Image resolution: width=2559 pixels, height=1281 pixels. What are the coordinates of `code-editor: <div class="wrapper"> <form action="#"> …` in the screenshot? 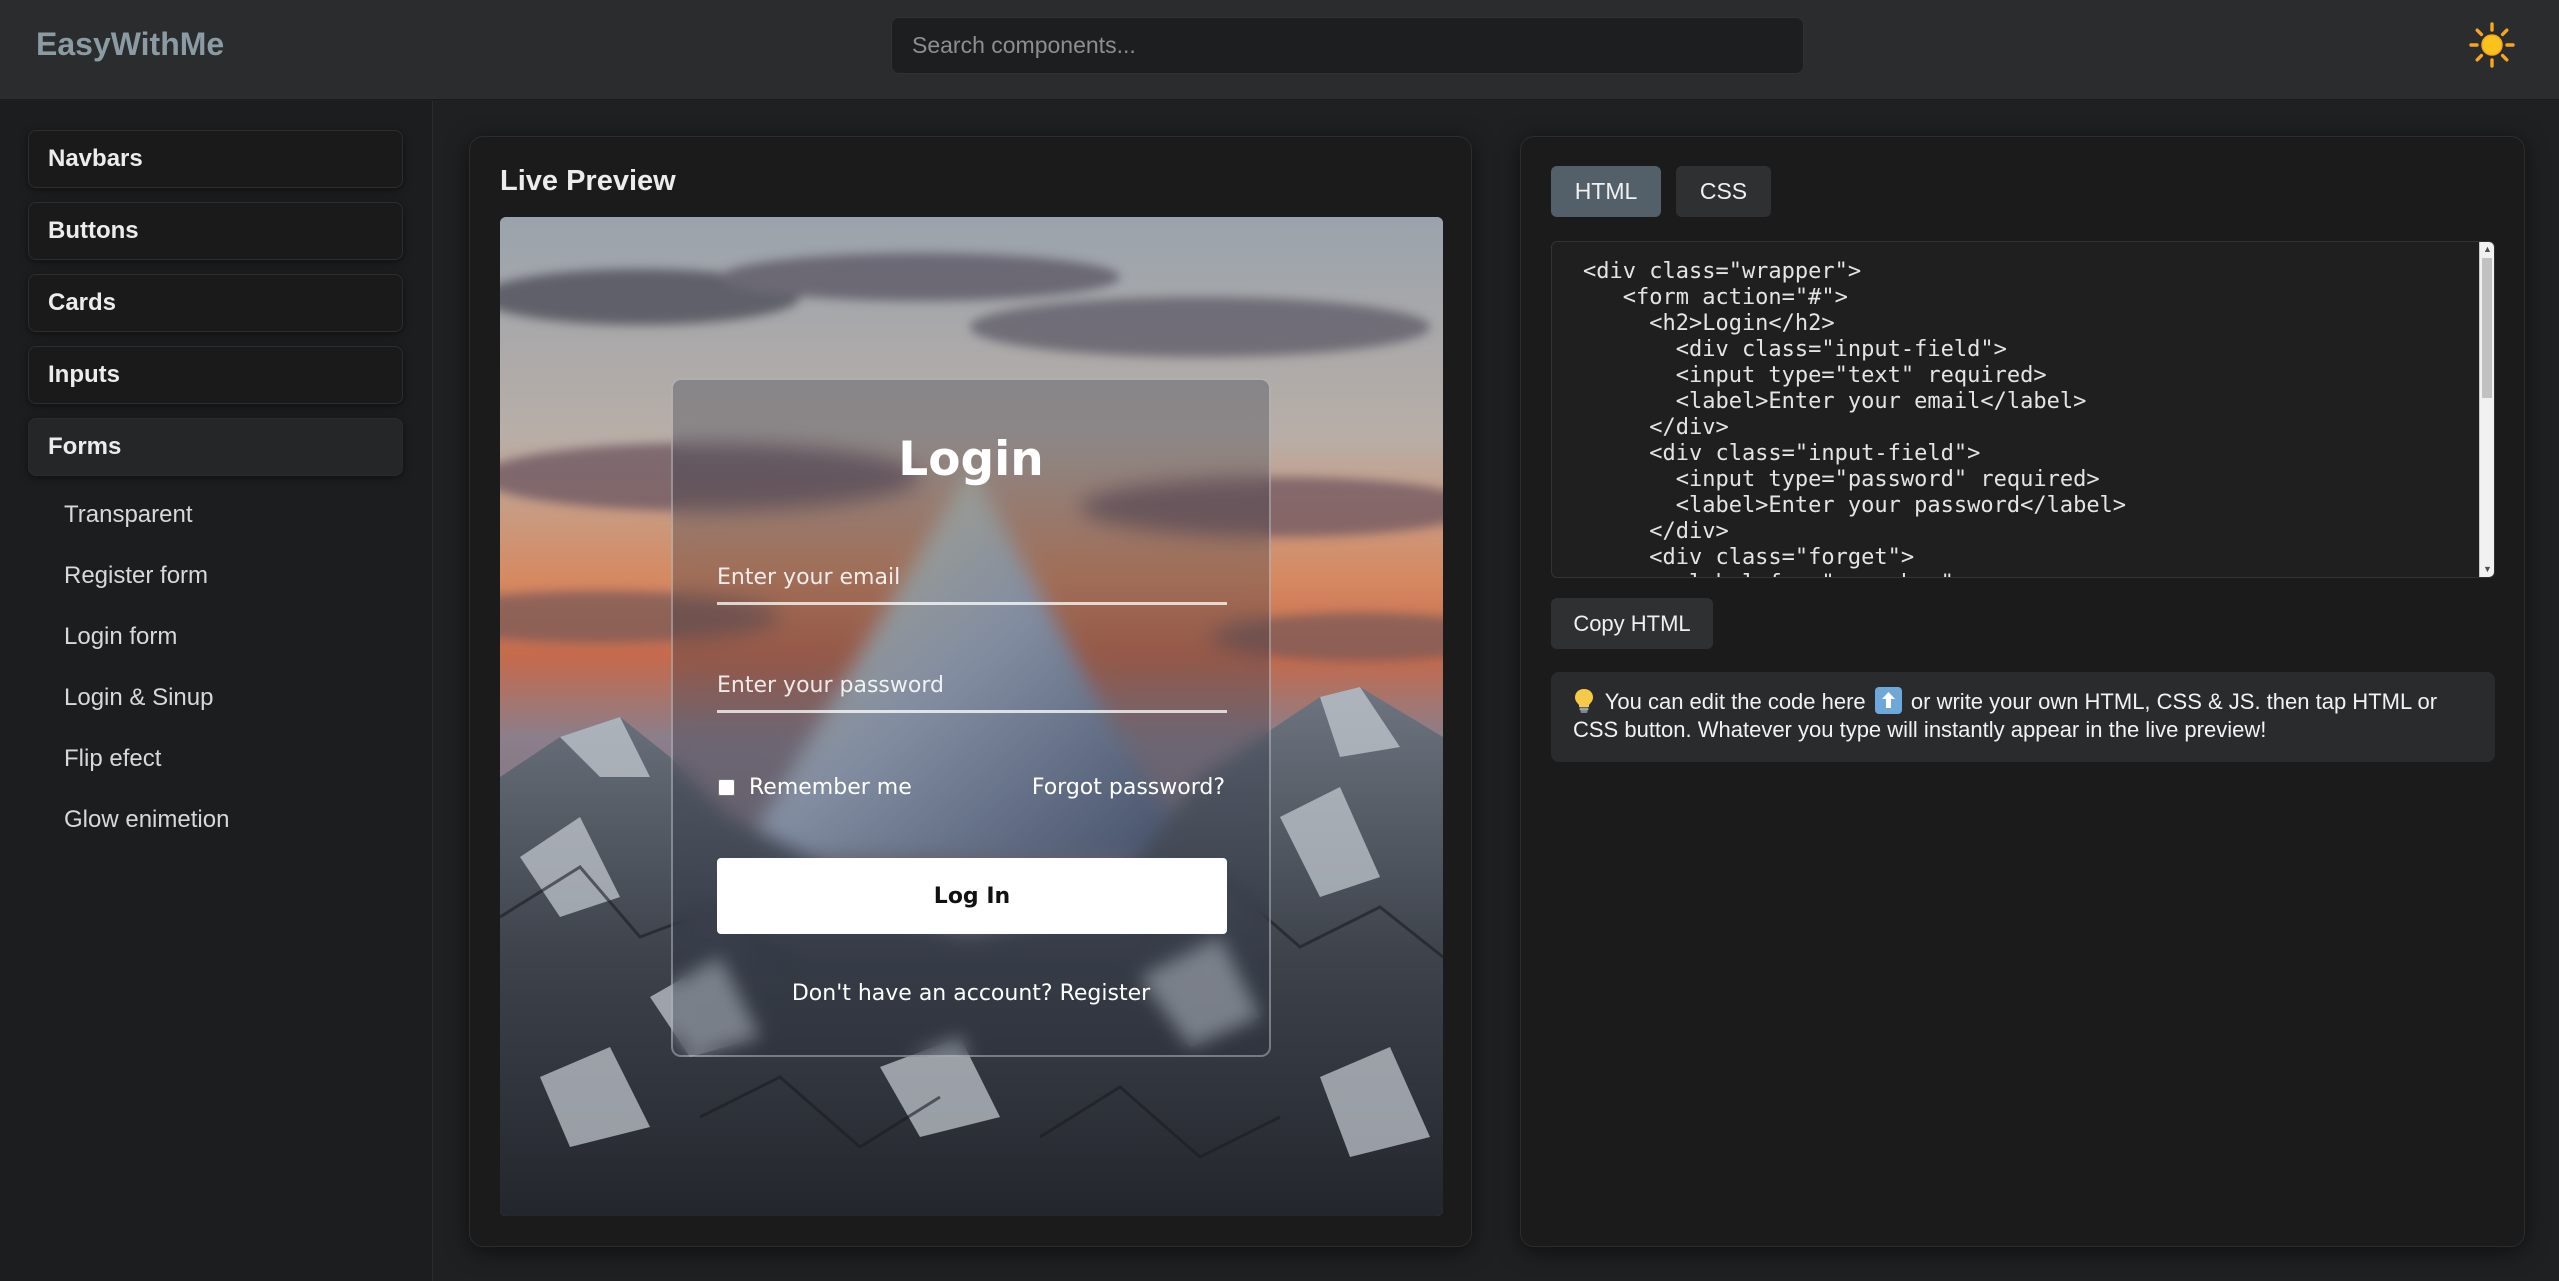 It's located at (2023, 409).